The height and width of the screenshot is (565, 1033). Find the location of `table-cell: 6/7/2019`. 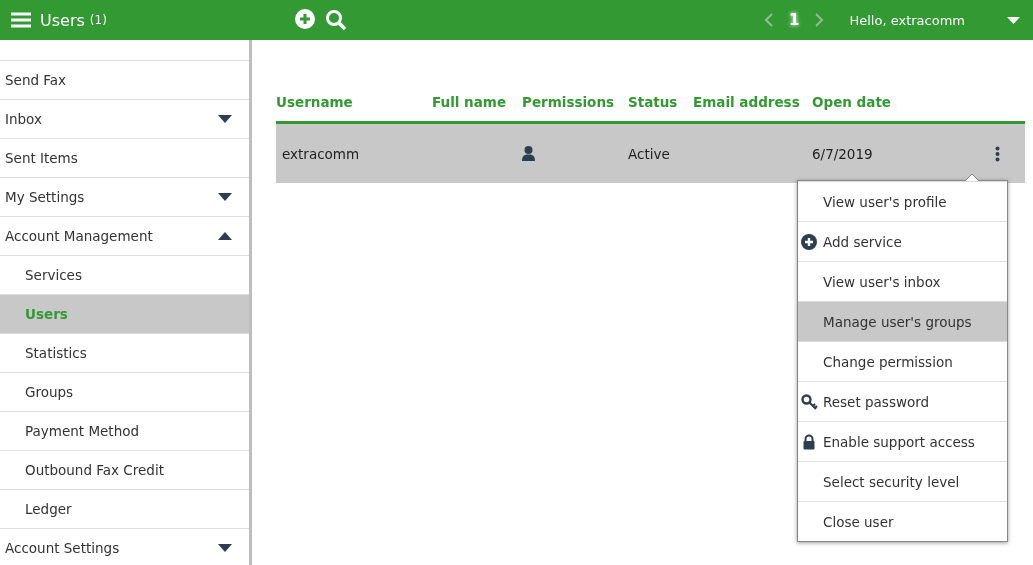

table-cell: 6/7/2019 is located at coordinates (842, 153).